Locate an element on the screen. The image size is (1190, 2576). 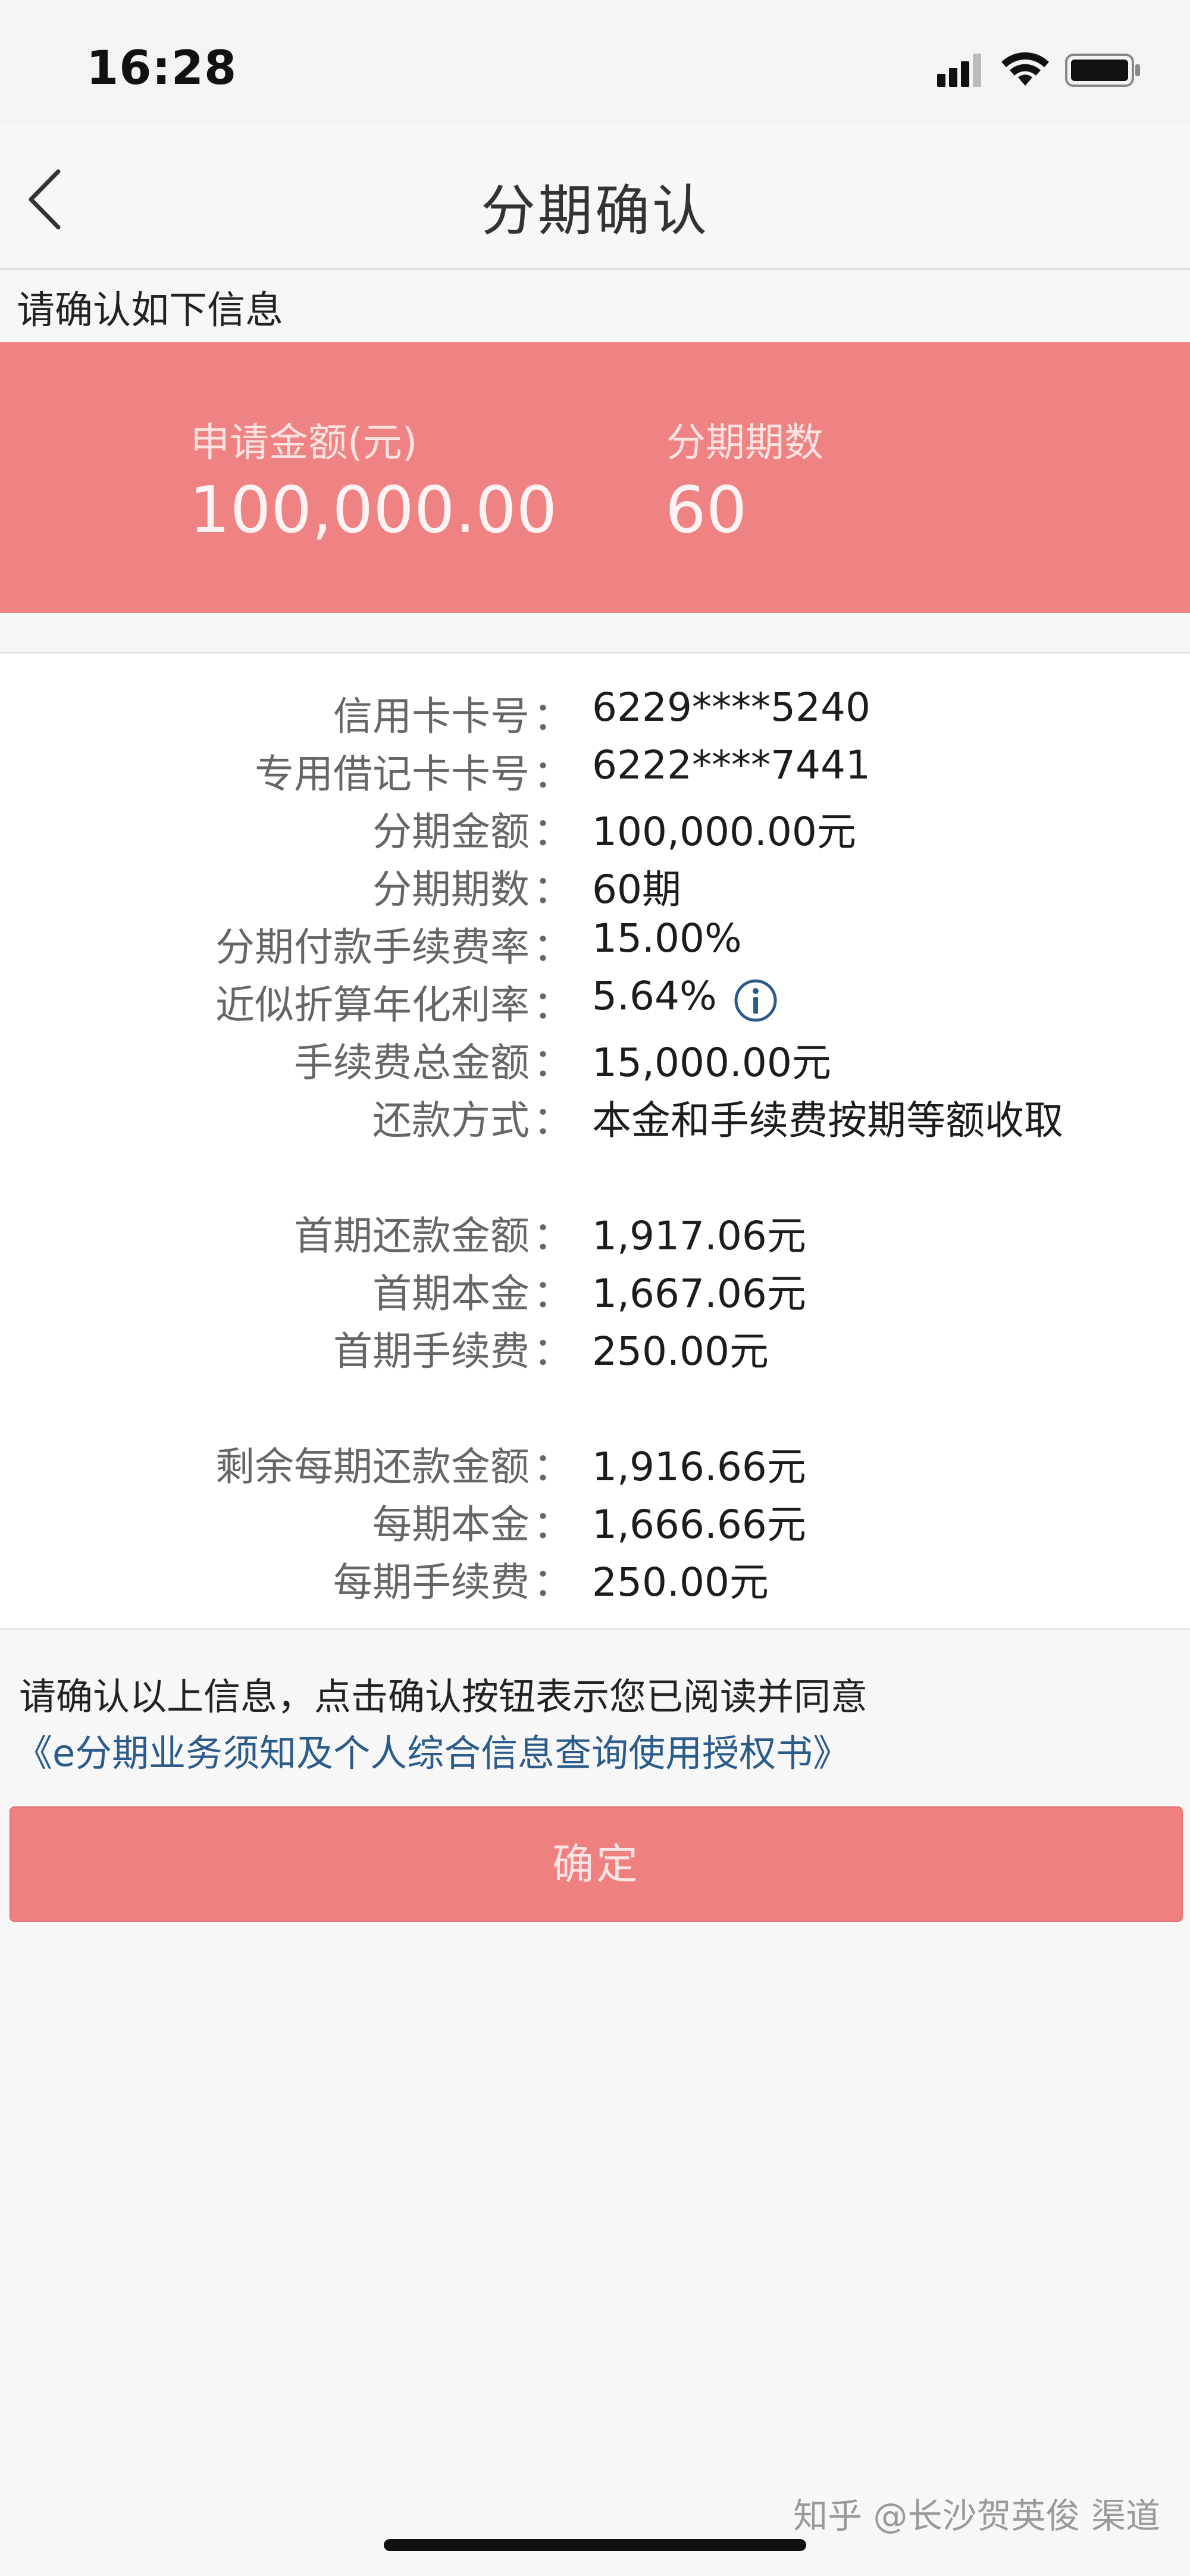
detail-value: 15,000.00元 is located at coordinates (711, 1063).